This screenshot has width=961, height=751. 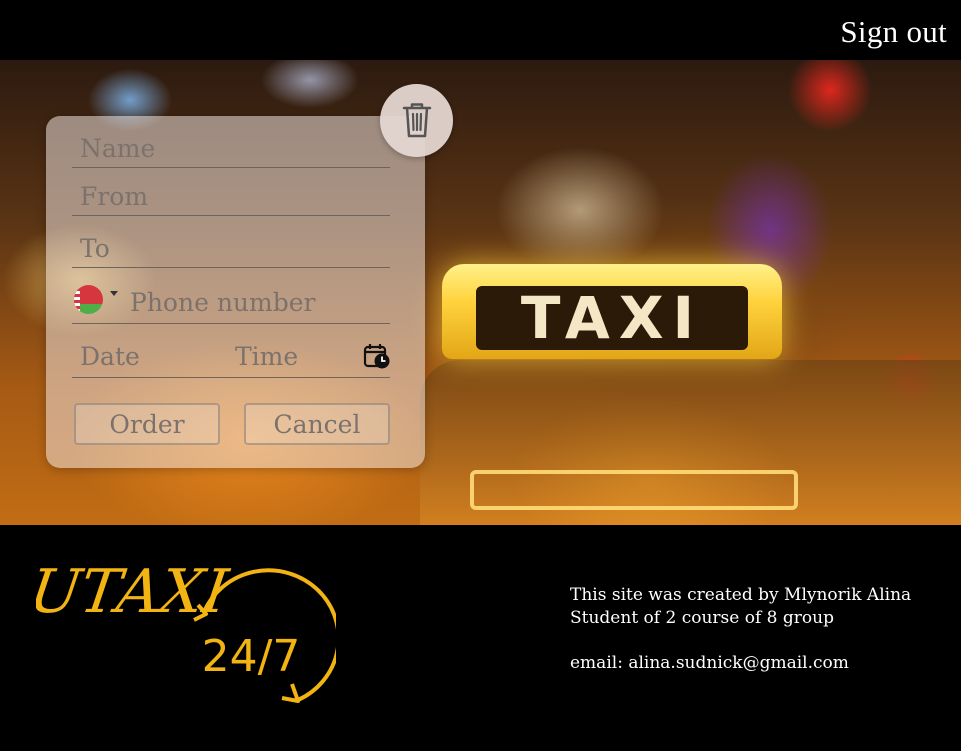 I want to click on to-input, so click(x=231, y=249).